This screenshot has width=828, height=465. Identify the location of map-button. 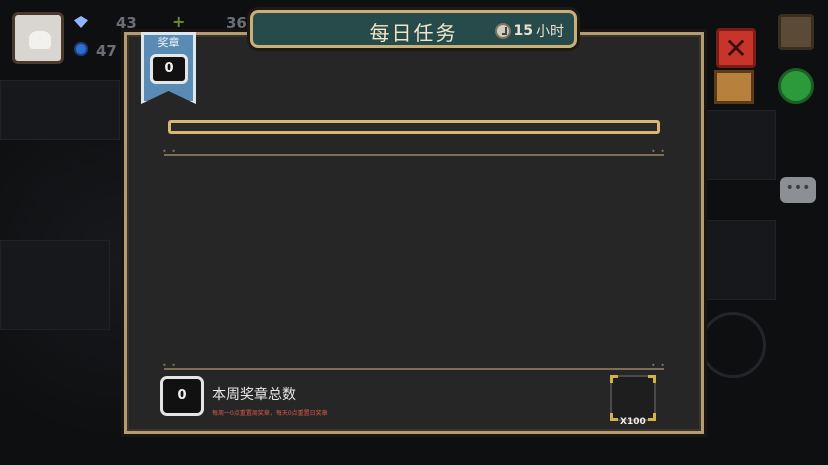
(796, 32).